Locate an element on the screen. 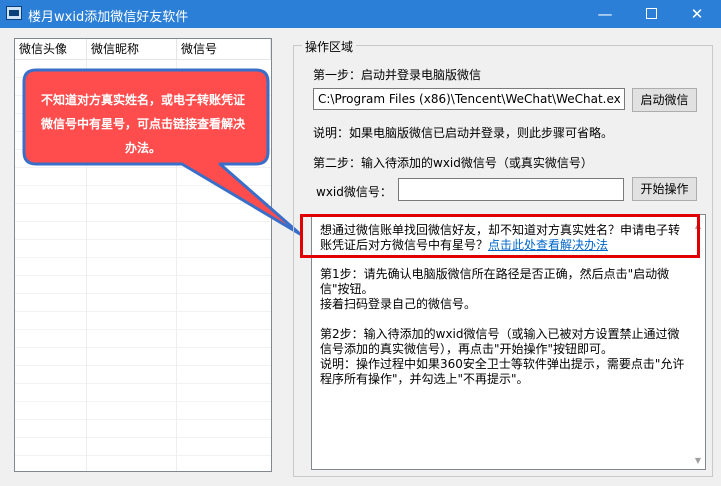  launch-wechat-button: 启动微信 is located at coordinates (664, 100).